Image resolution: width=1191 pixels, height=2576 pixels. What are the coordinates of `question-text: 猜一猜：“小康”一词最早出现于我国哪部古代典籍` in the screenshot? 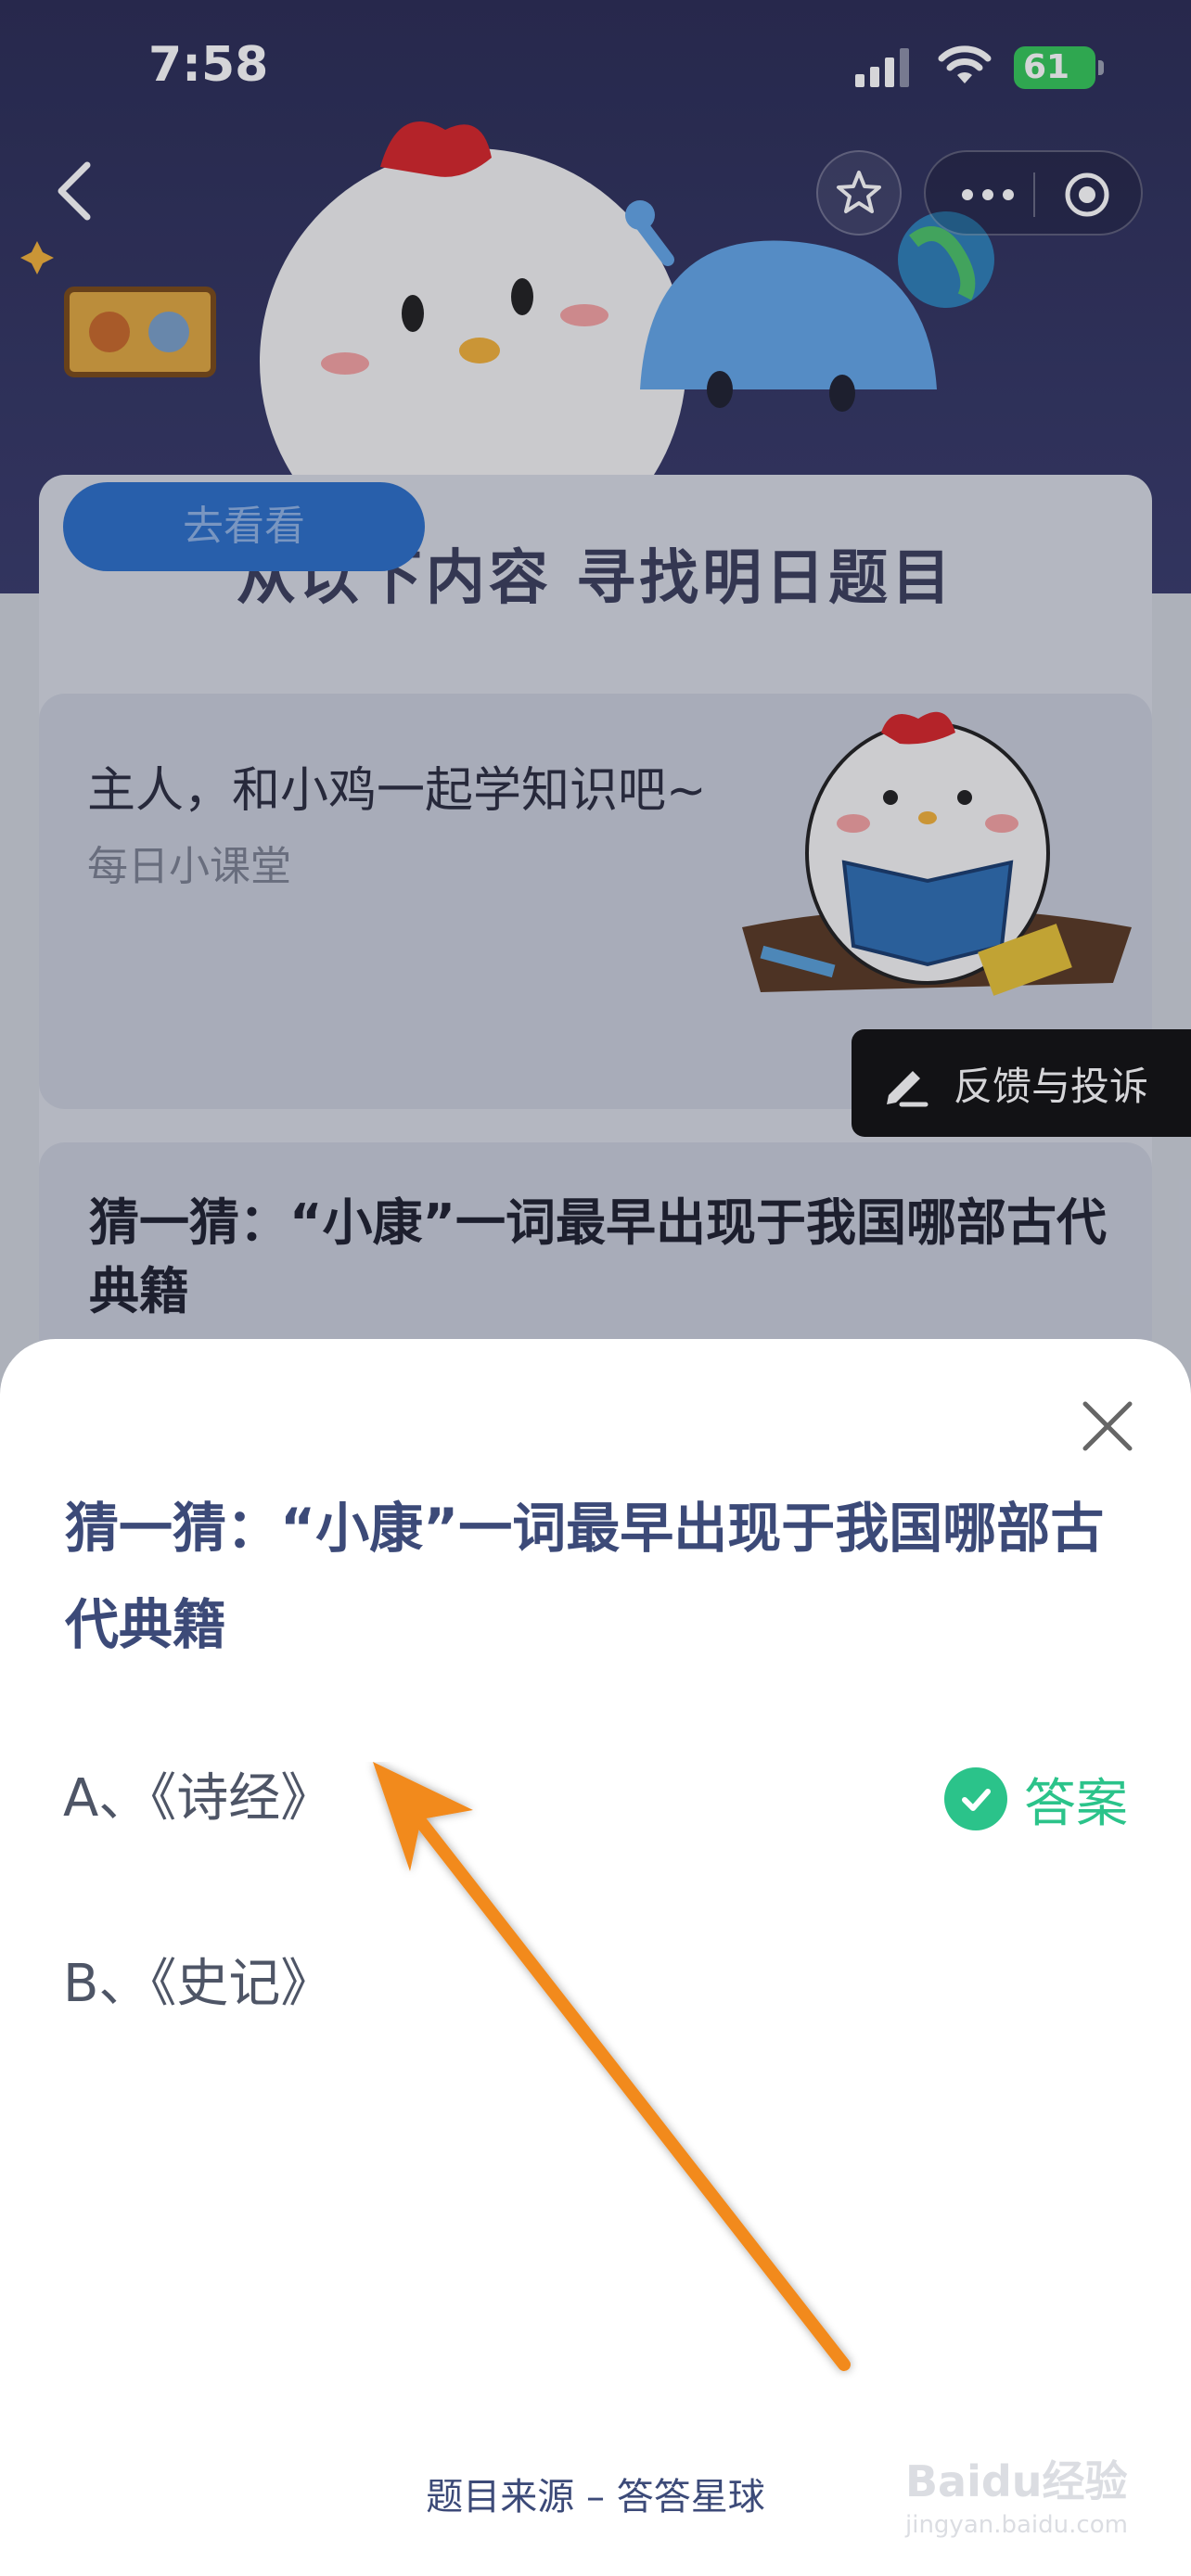 It's located at (585, 1577).